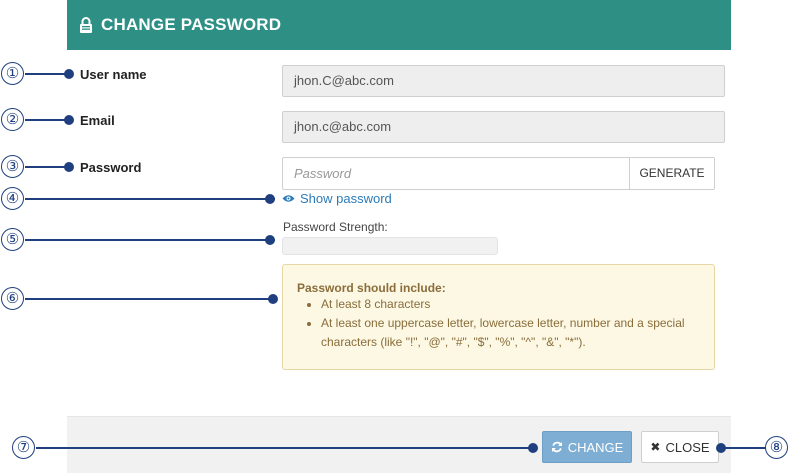 The height and width of the screenshot is (473, 790). I want to click on dialog-header: CHANGE PASSWORD, so click(399, 25).